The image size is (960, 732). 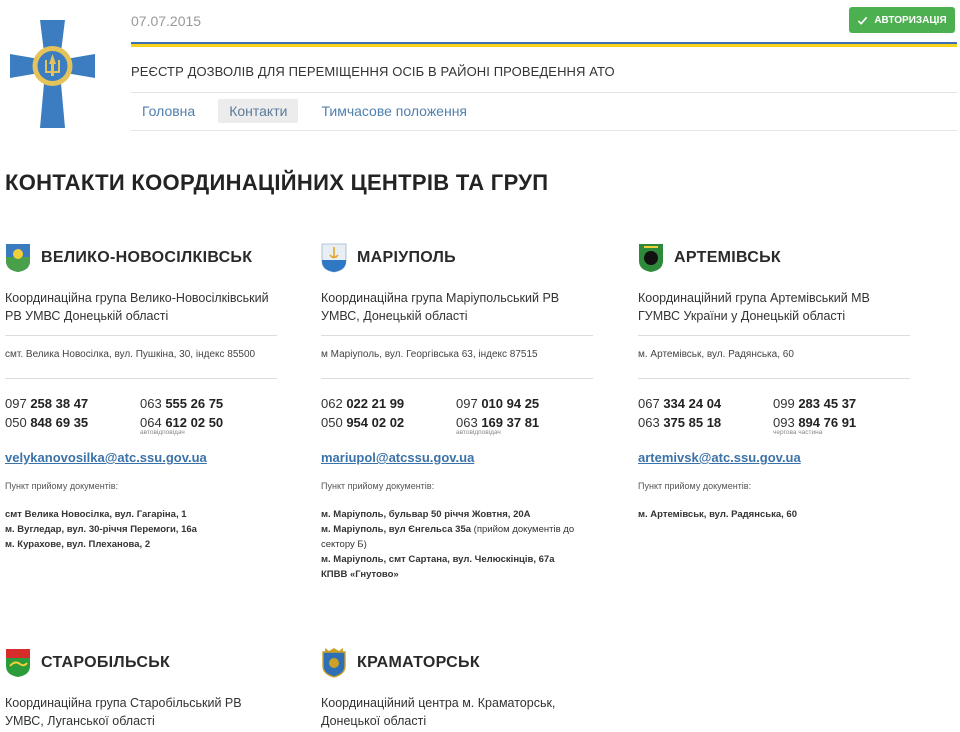 I want to click on auth-button: АВТОРИЗАЦІЯ, so click(x=902, y=20).